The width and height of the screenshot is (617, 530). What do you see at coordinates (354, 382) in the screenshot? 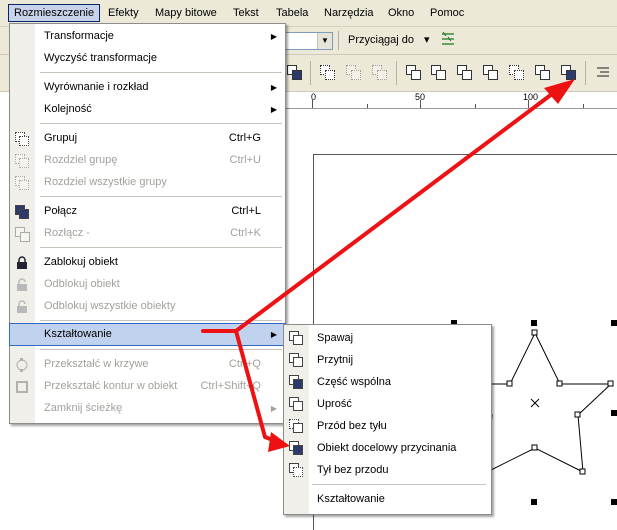
I see `menu-item-label: Część wspólna` at bounding box center [354, 382].